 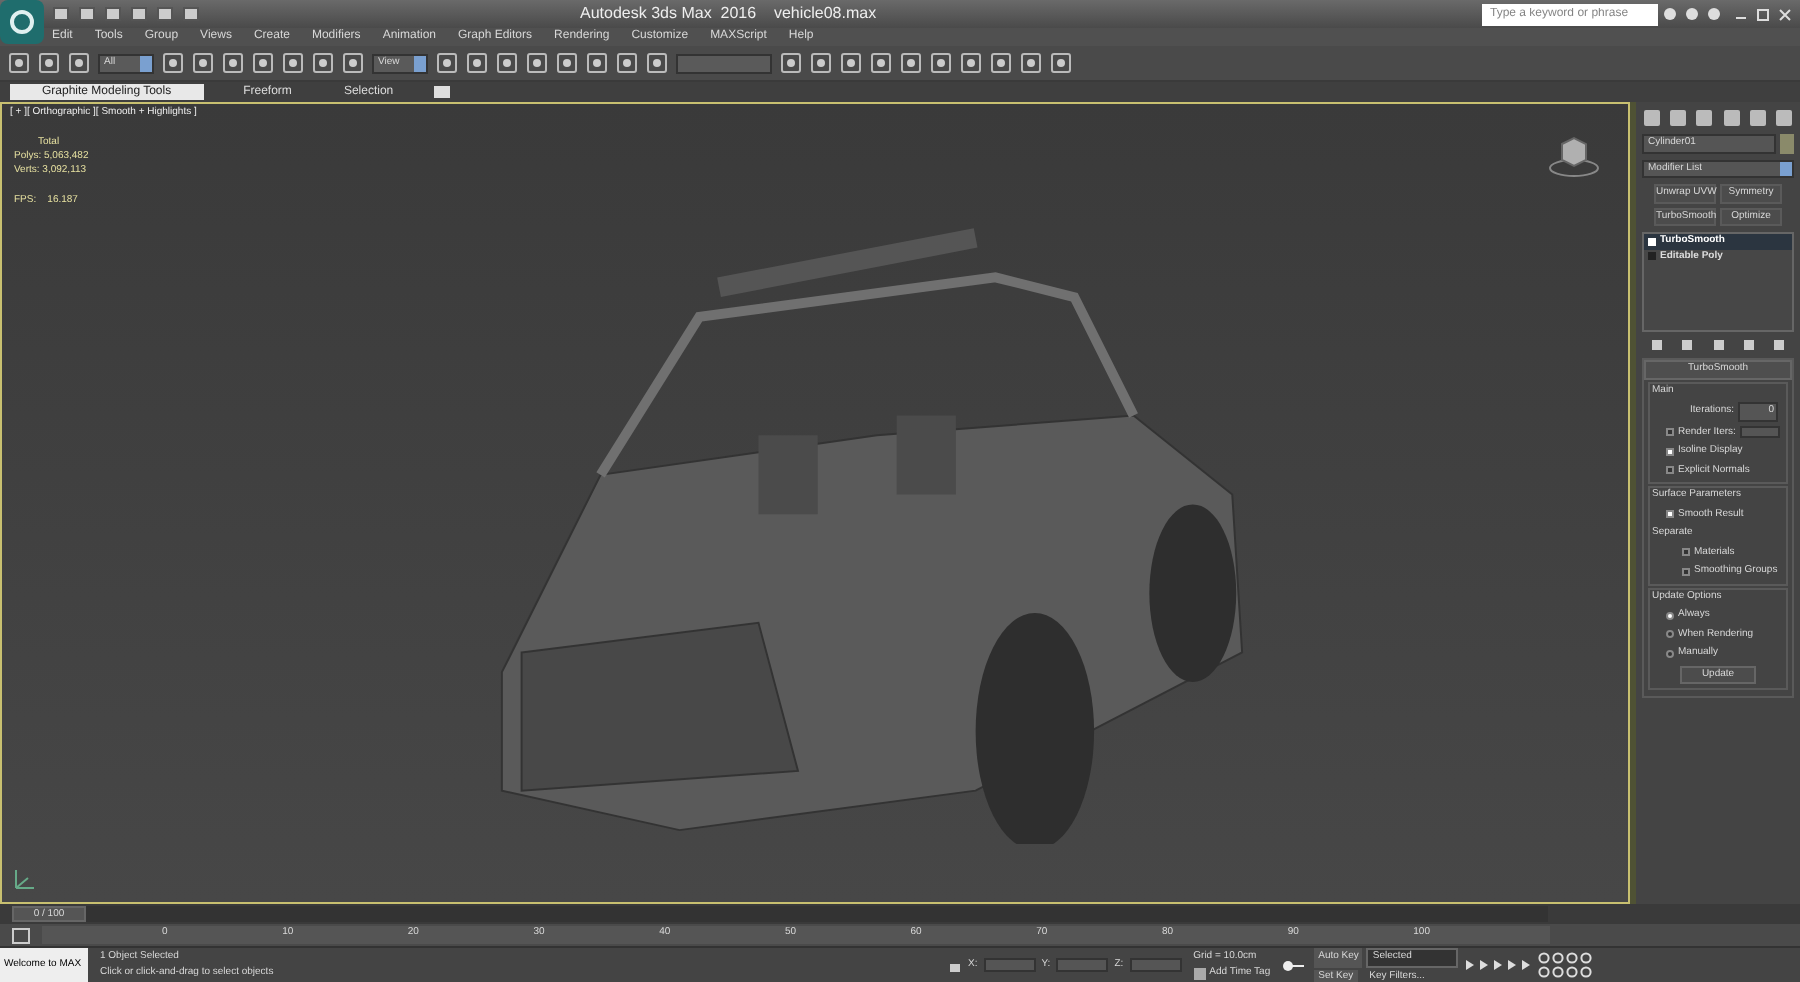 I want to click on named-selection-field, so click(x=724, y=63).